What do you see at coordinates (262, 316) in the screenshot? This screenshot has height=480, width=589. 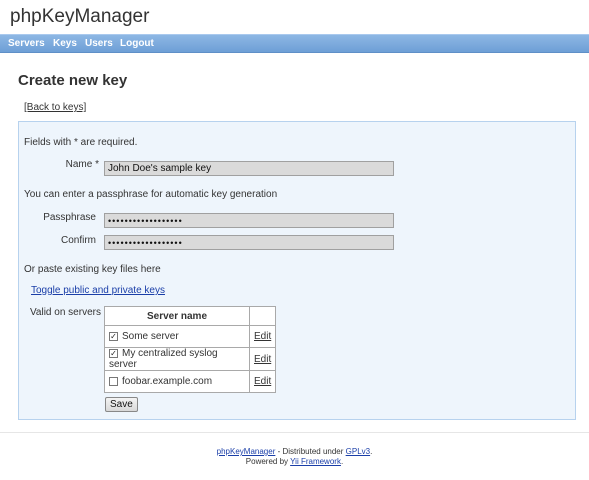 I see `edit-column-header` at bounding box center [262, 316].